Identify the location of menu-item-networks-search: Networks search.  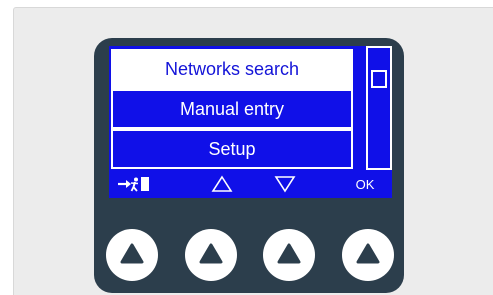
(232, 69).